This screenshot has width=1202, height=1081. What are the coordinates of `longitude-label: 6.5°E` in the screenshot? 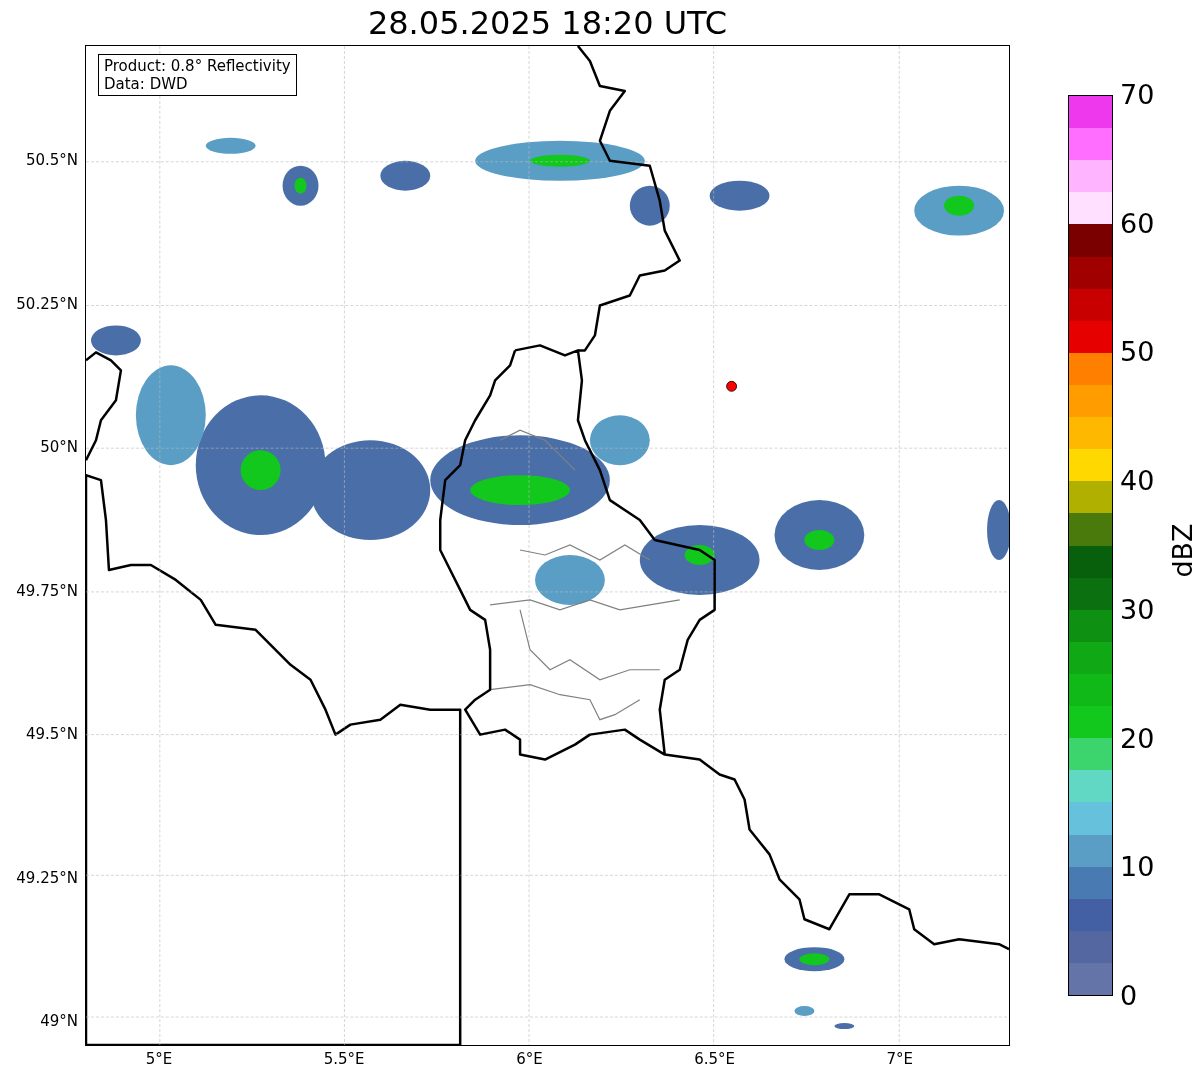 It's located at (714, 1059).